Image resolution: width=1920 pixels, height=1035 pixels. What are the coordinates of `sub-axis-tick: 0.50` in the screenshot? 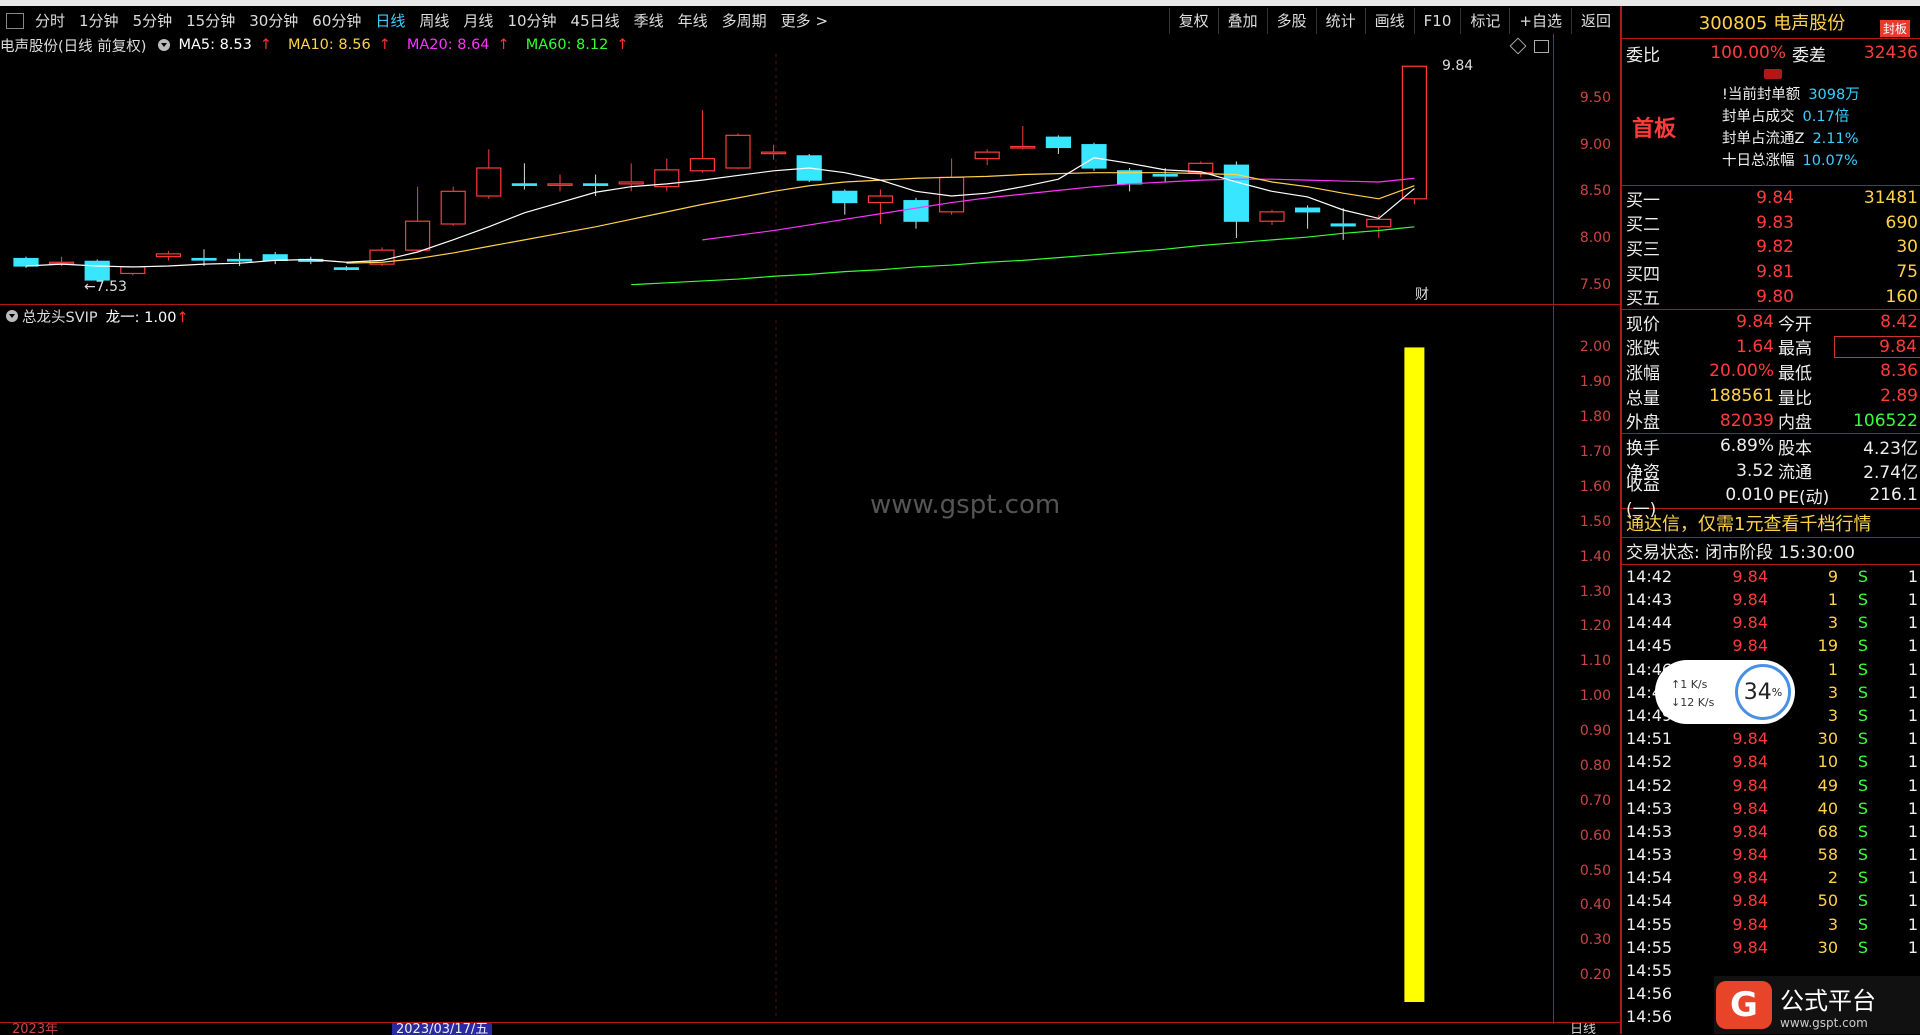 It's located at (1595, 870).